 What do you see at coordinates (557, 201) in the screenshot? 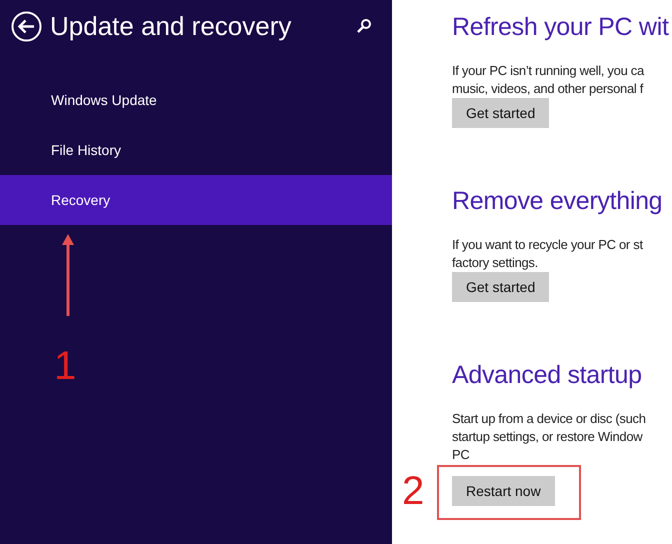
I see `section-heading: Remove everything` at bounding box center [557, 201].